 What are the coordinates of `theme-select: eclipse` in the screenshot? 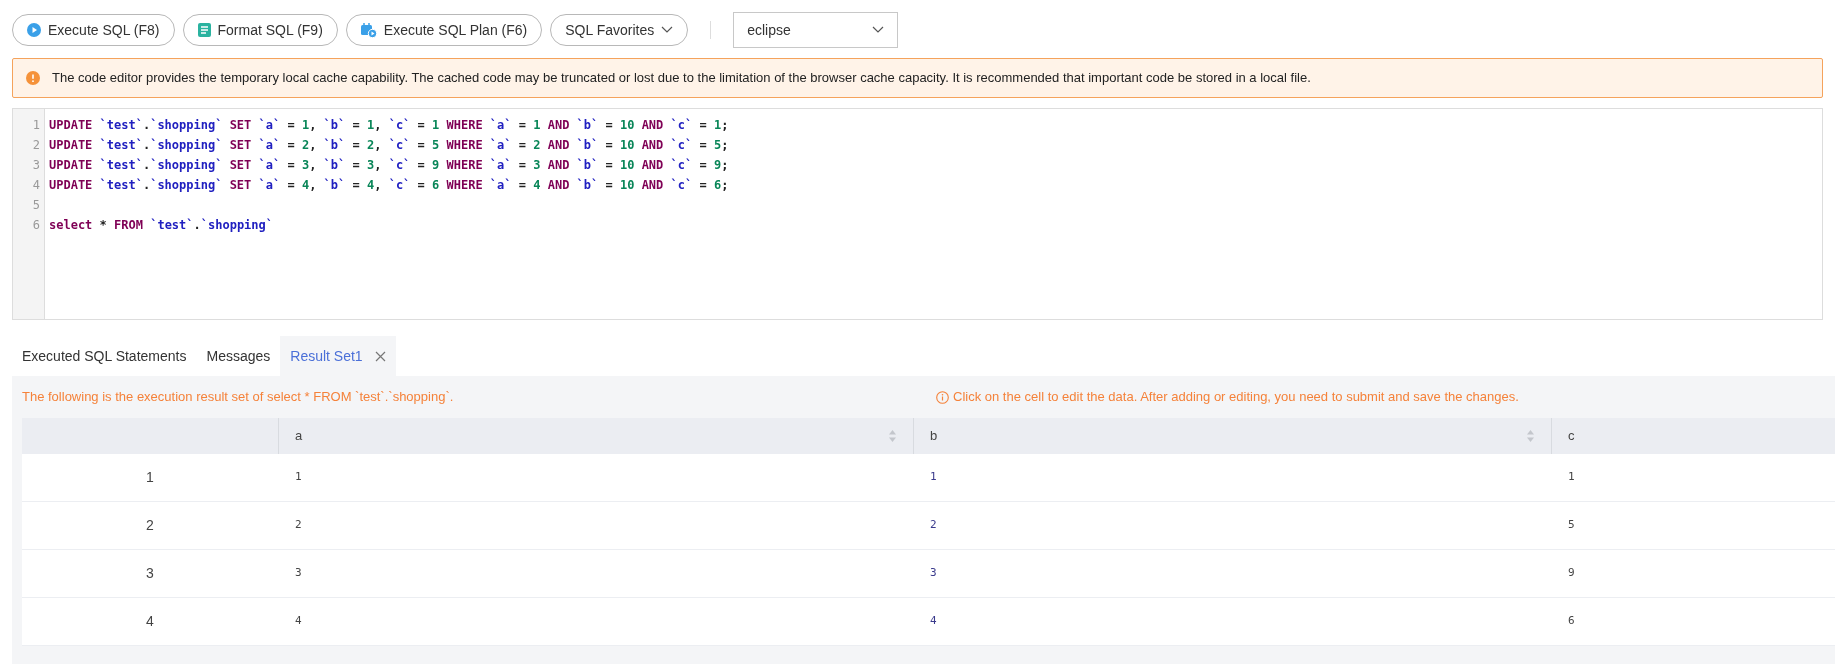 It's located at (816, 30).